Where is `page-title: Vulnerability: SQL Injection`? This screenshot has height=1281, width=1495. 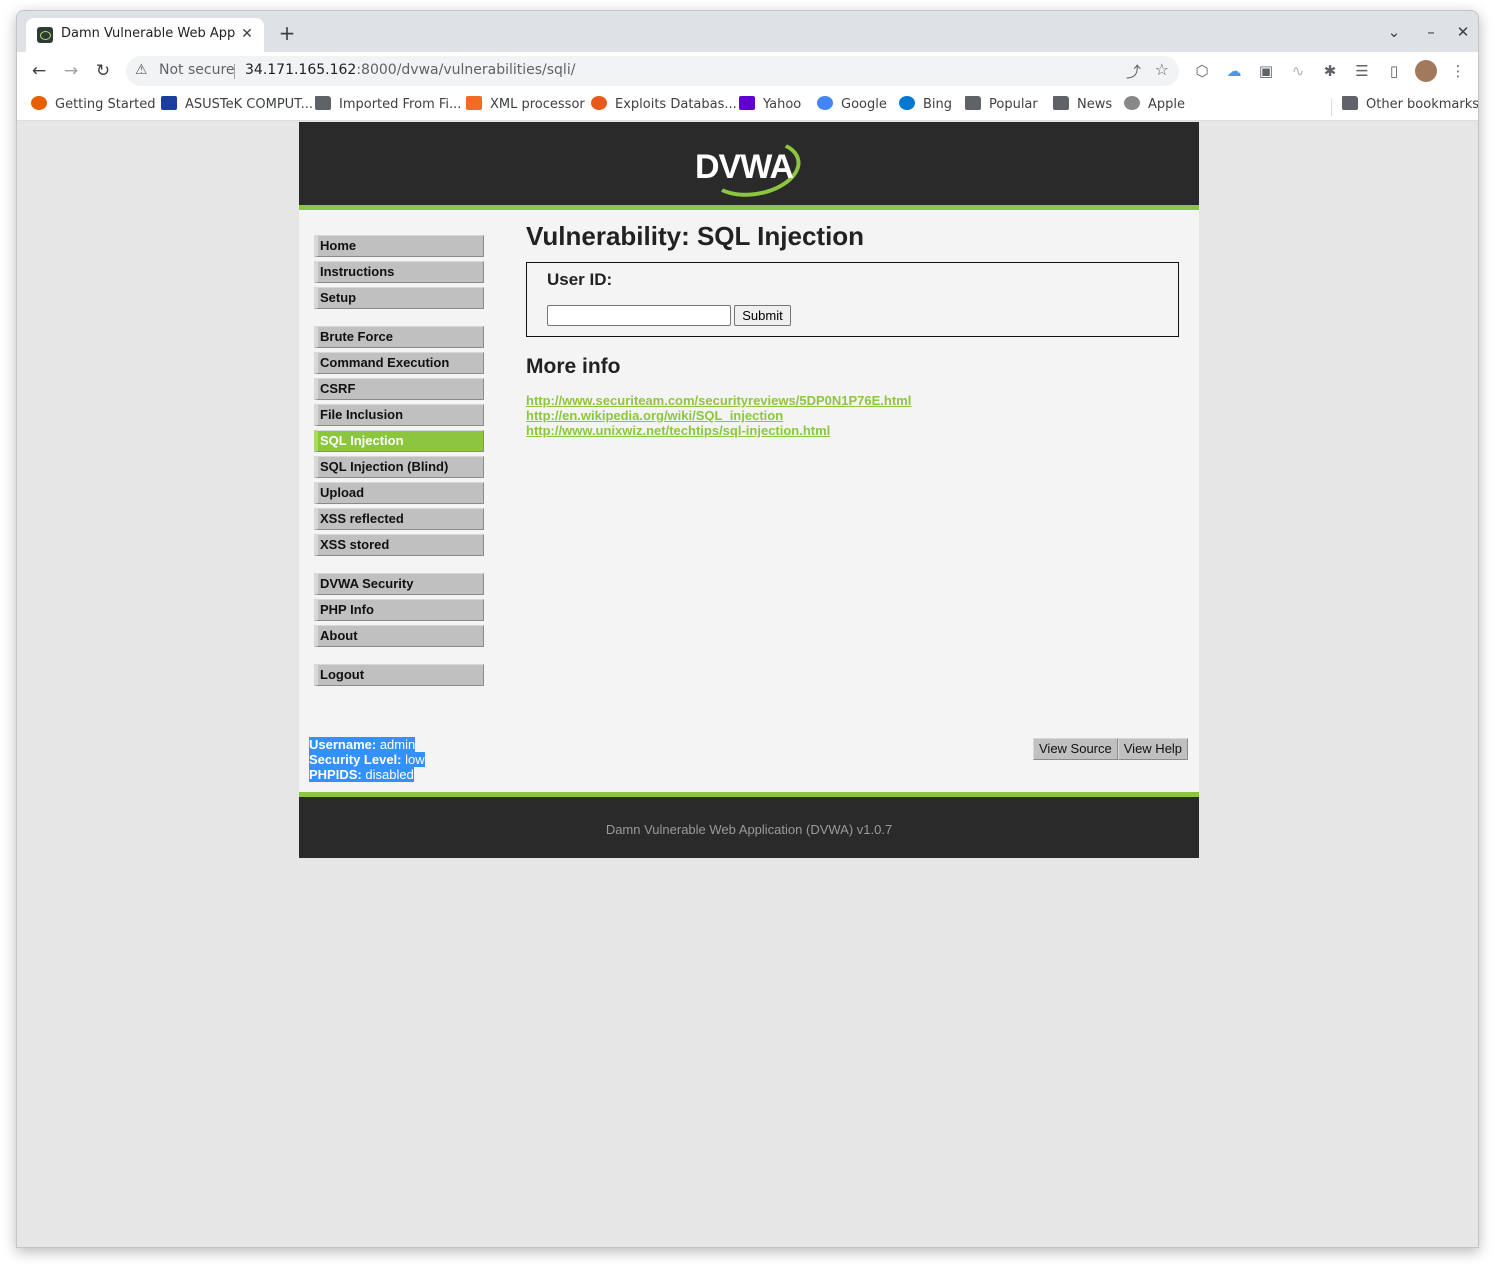
page-title: Vulnerability: SQL Injection is located at coordinates (695, 236).